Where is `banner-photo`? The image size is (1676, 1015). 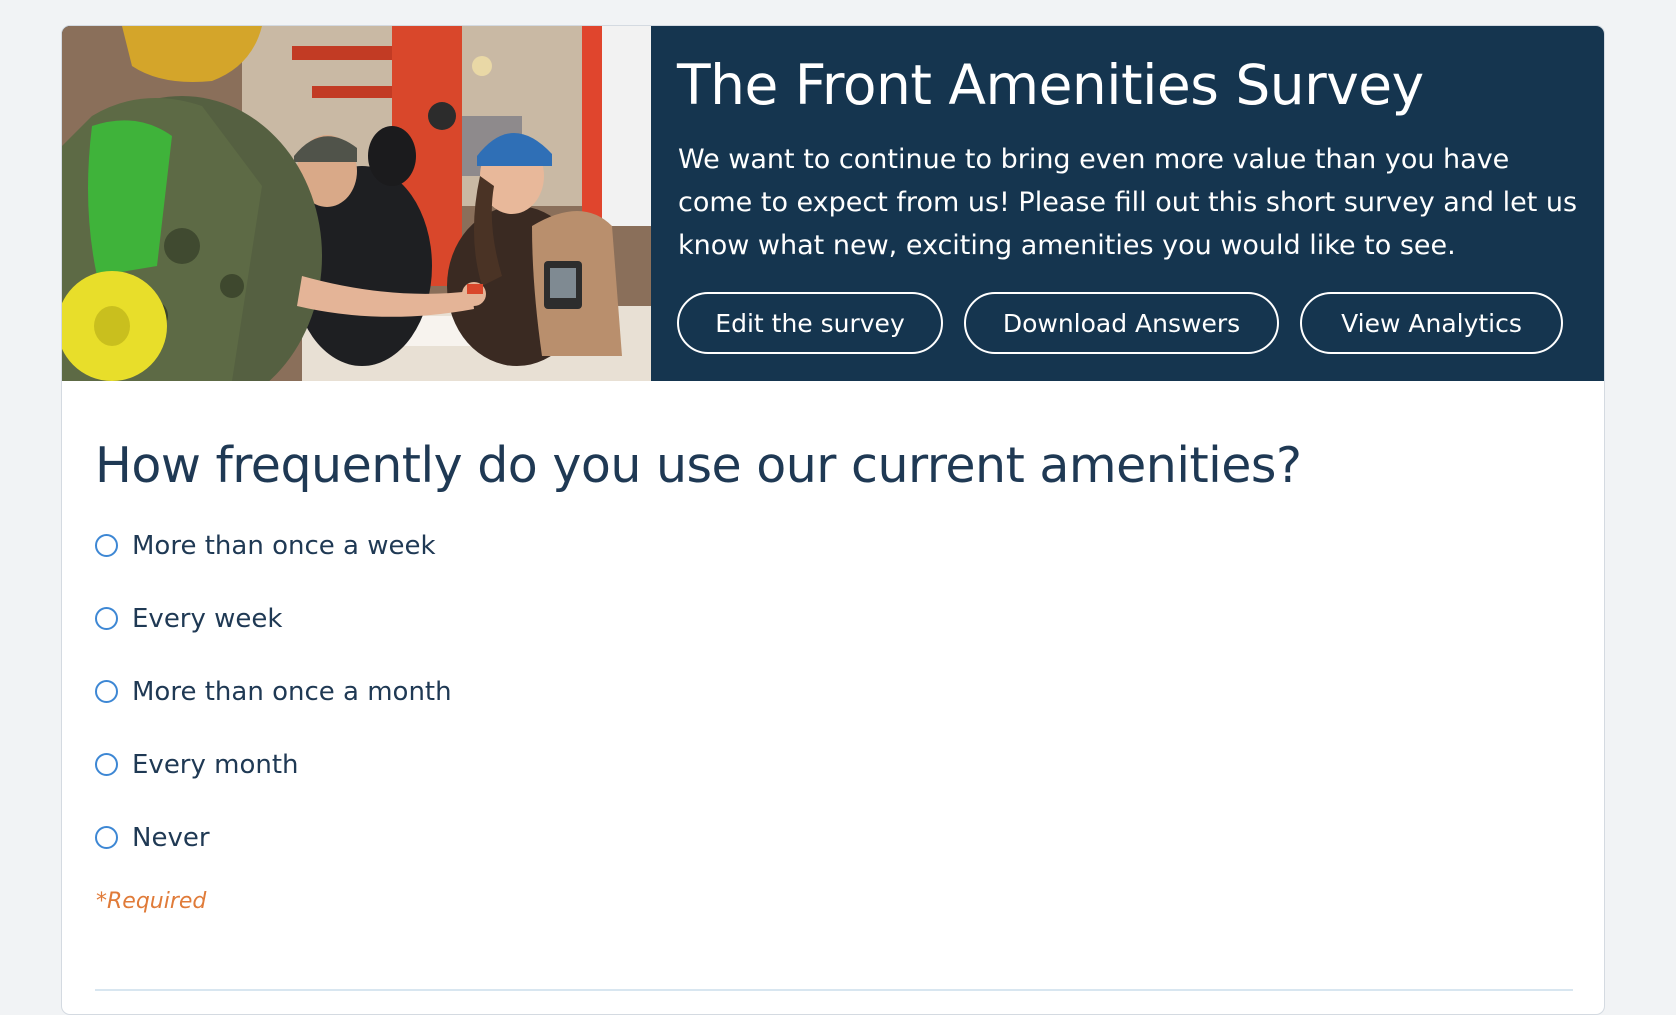
banner-photo is located at coordinates (356, 203).